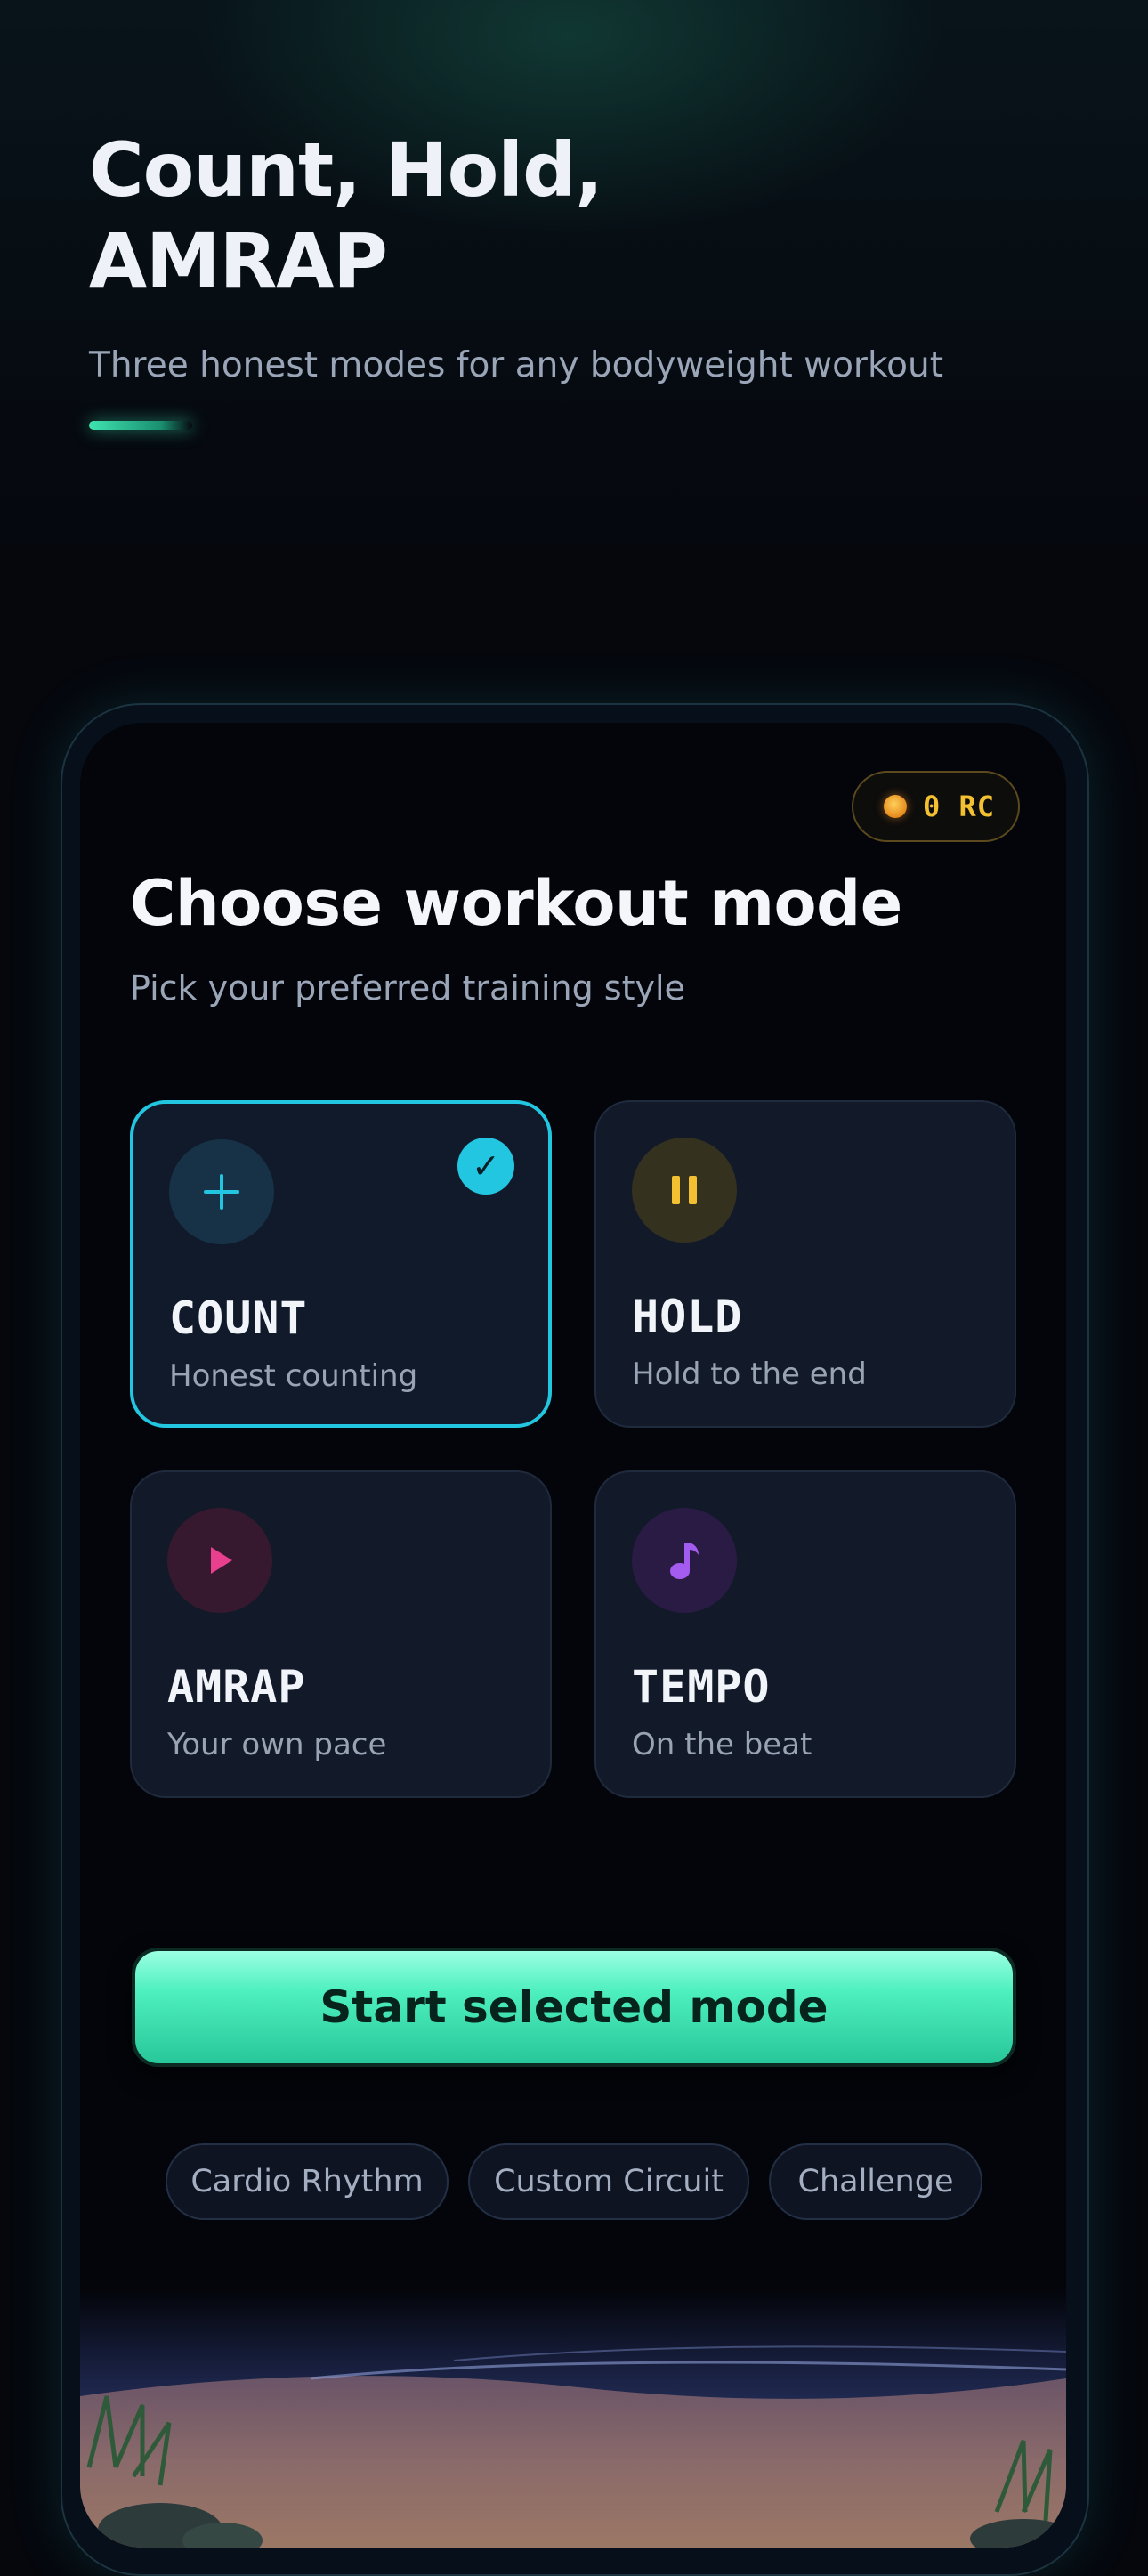 This screenshot has height=2576, width=1148. I want to click on mode-card-tempo: TEMPO On the beat, so click(805, 1634).